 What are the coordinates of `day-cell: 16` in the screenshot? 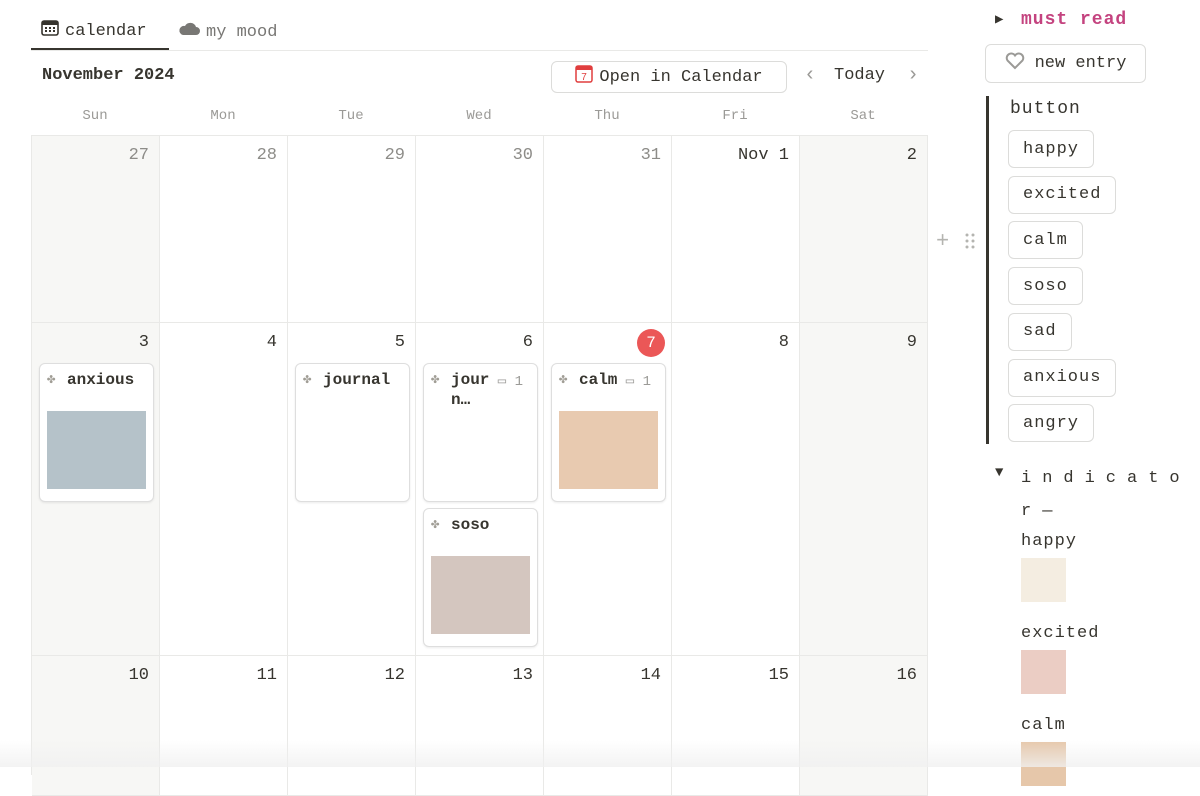 It's located at (864, 726).